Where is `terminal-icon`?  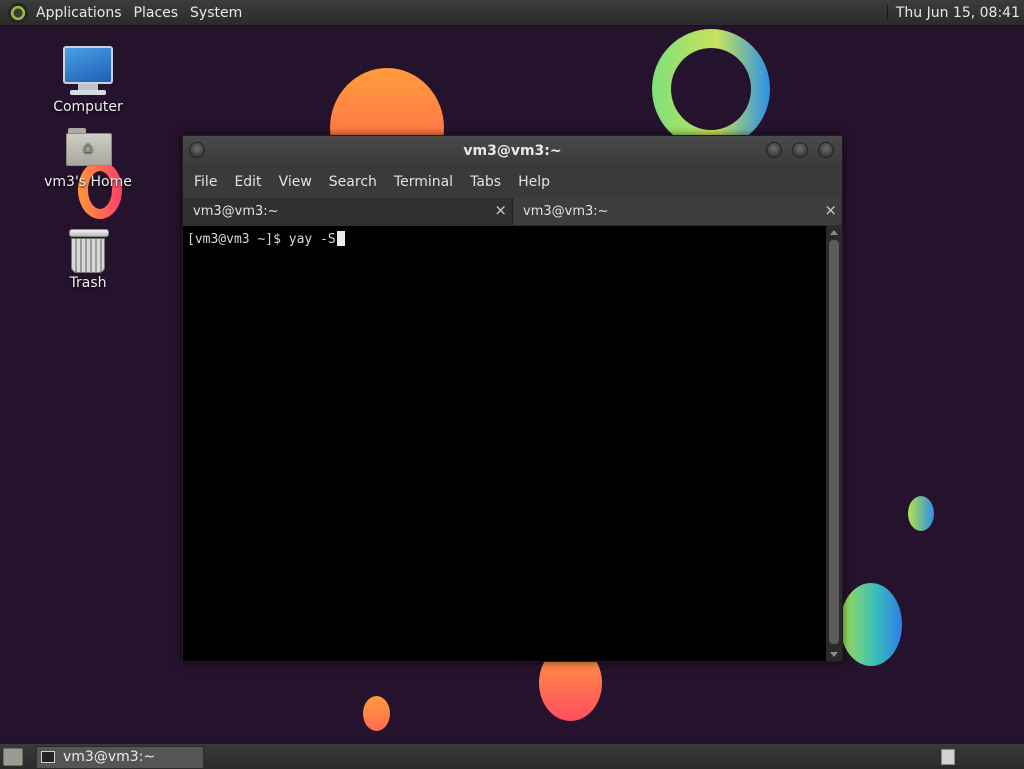 terminal-icon is located at coordinates (48, 757).